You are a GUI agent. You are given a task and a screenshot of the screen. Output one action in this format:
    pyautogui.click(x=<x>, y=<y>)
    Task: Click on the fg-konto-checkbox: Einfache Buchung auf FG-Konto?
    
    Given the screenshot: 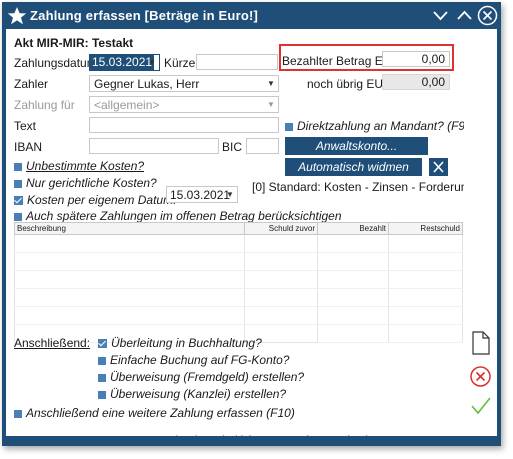 What is the action you would take?
    pyautogui.click(x=193, y=360)
    